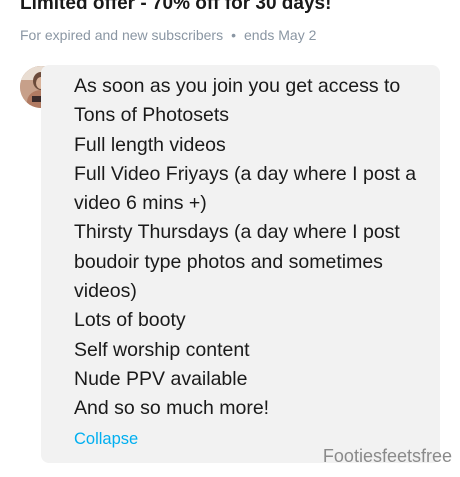 This screenshot has height=477, width=460. Describe the element at coordinates (387, 456) in the screenshot. I see `watermark-text: Footiesfeetsfree` at that location.